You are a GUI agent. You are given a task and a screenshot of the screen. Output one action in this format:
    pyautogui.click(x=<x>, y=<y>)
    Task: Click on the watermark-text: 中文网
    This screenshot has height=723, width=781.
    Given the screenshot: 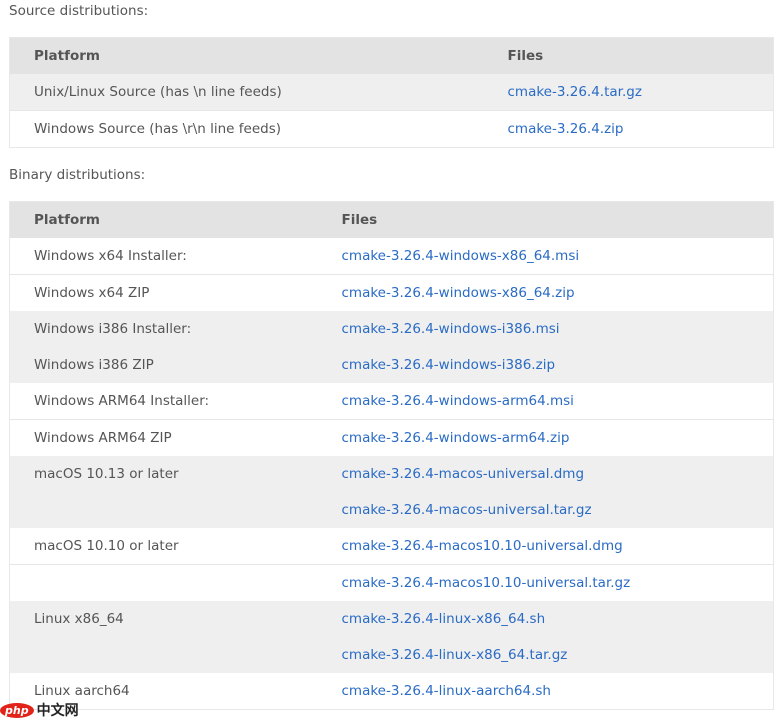 What is the action you would take?
    pyautogui.click(x=57, y=711)
    